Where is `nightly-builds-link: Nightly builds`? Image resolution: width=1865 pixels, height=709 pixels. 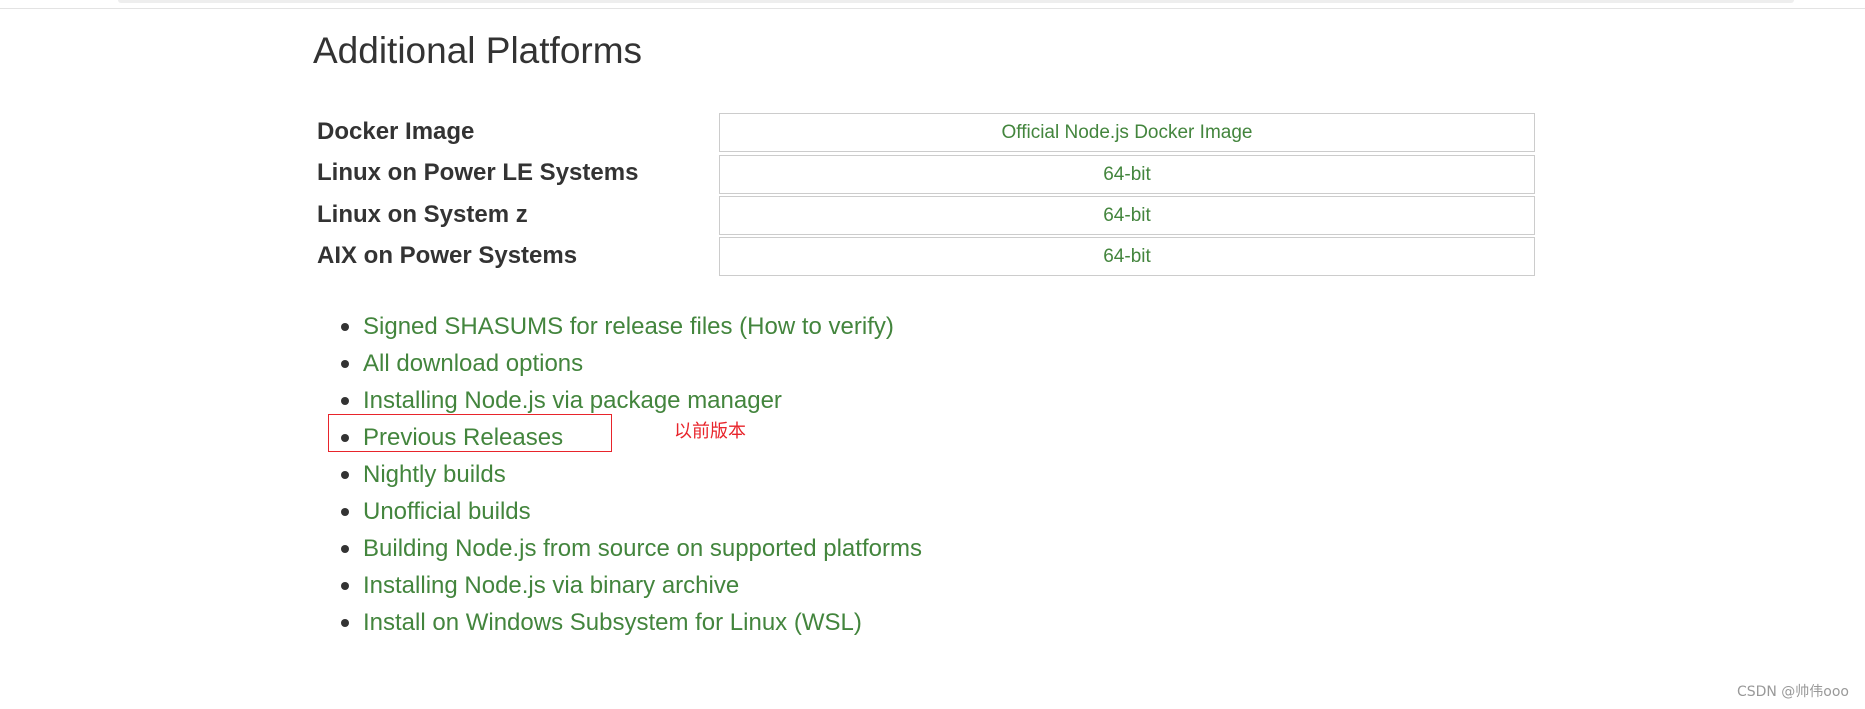
nightly-builds-link: Nightly builds is located at coordinates (434, 474).